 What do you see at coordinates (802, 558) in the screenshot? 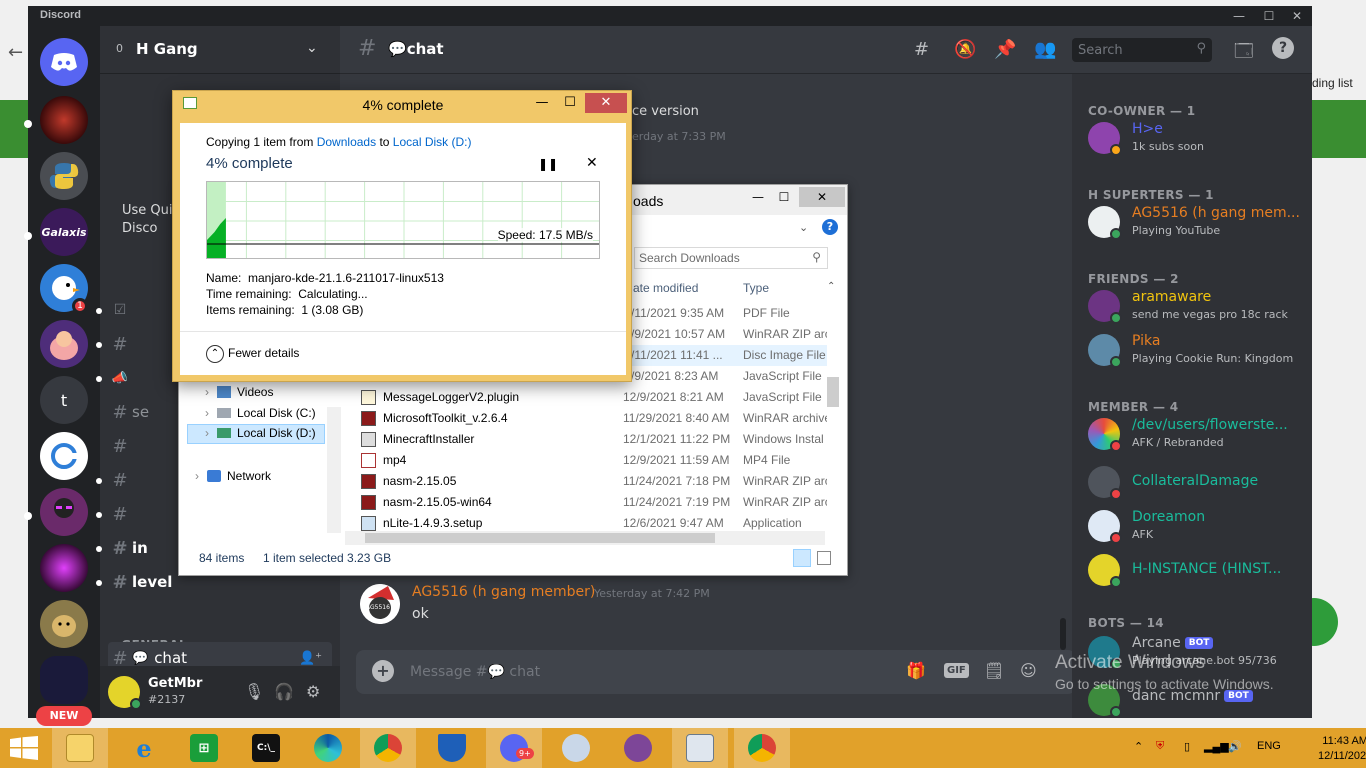
I see `details-view-icon` at bounding box center [802, 558].